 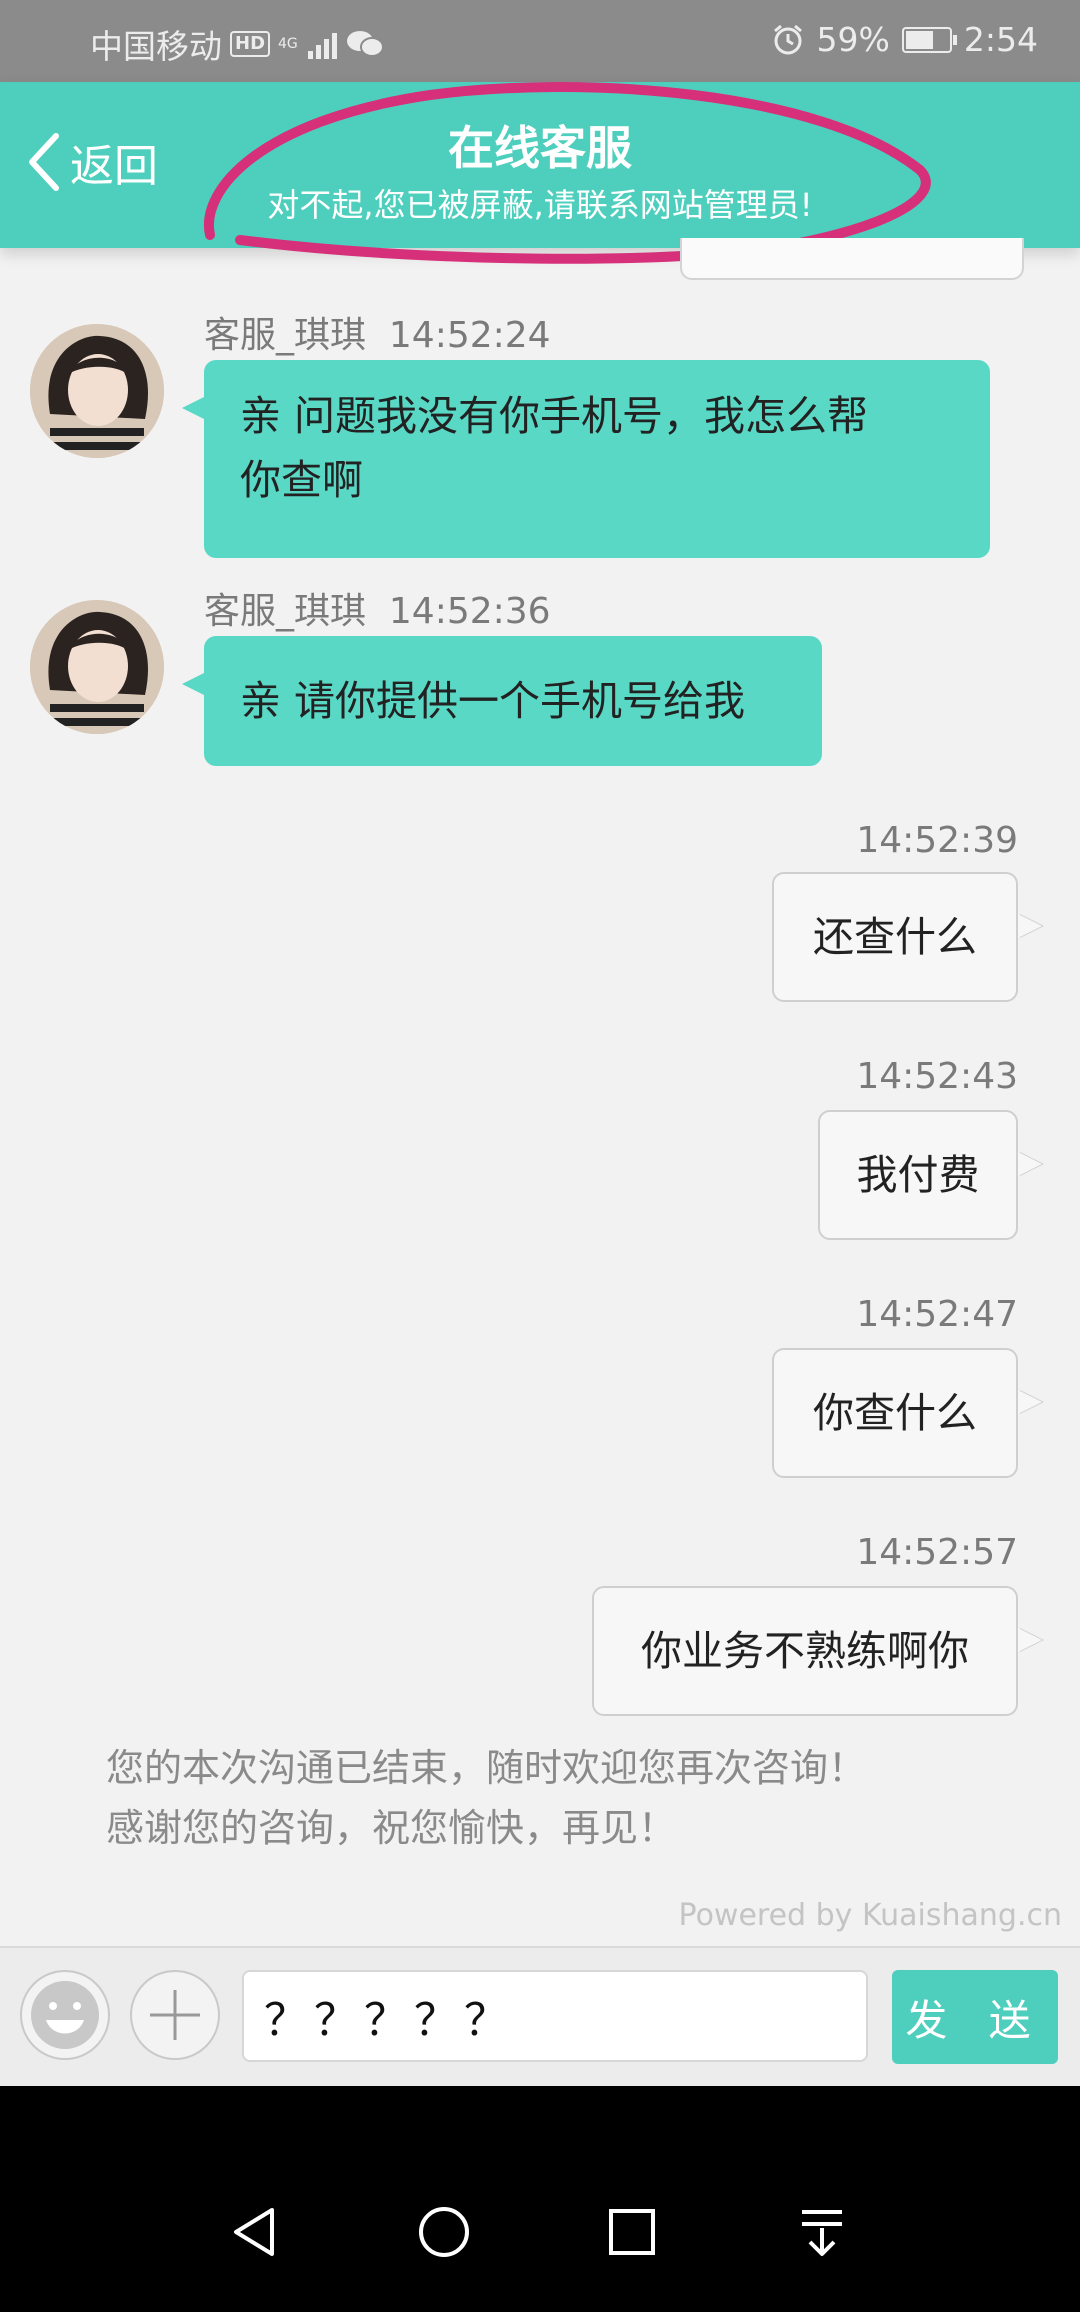 I want to click on page-subtitle: 对不起,您已被屏蔽,请联系网站管理员!, so click(x=540, y=205).